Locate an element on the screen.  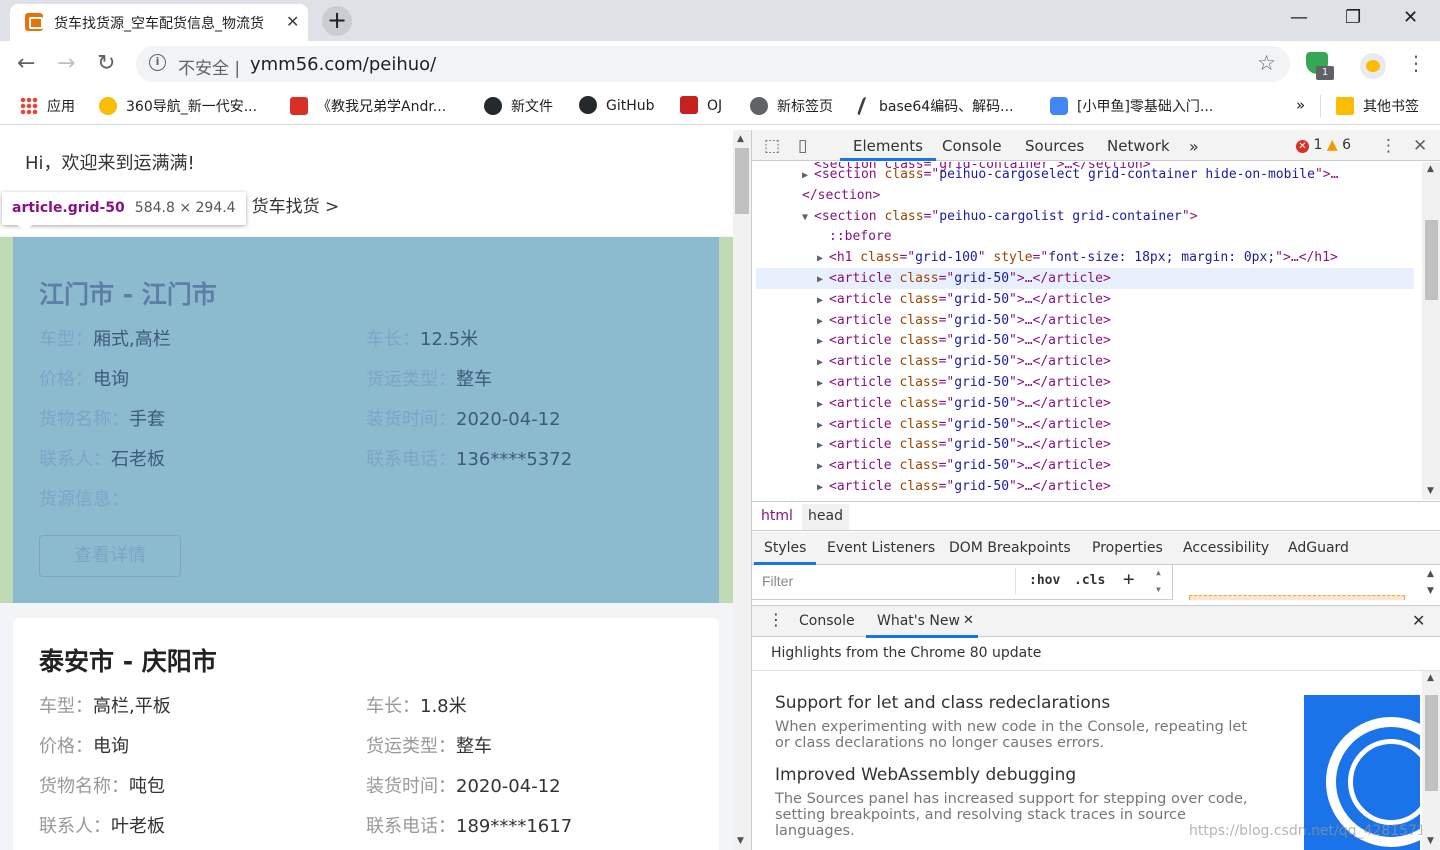
dom-node-line: ::before is located at coordinates (822, 236).